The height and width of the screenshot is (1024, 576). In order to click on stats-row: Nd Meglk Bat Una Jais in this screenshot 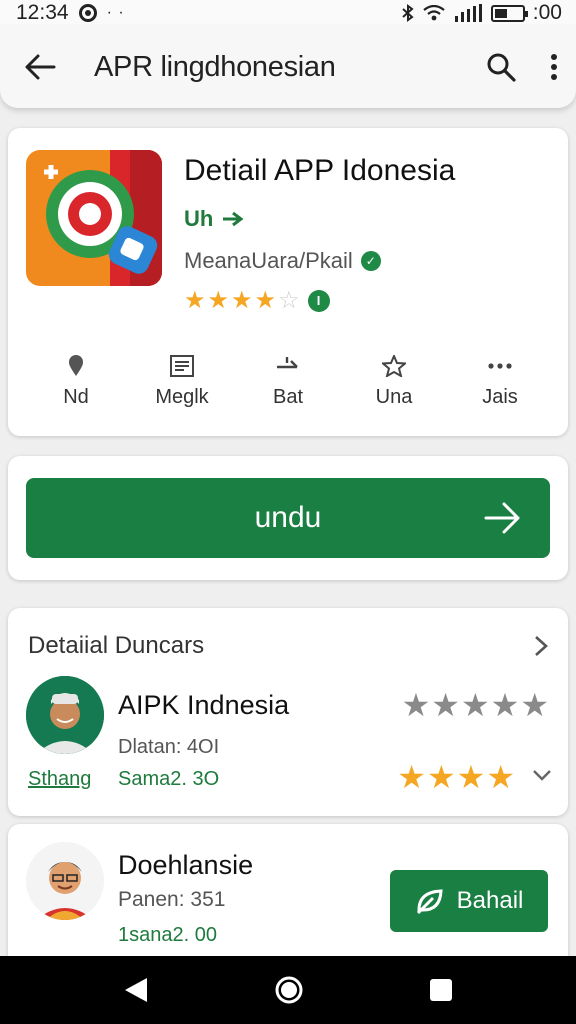, I will do `click(288, 381)`.